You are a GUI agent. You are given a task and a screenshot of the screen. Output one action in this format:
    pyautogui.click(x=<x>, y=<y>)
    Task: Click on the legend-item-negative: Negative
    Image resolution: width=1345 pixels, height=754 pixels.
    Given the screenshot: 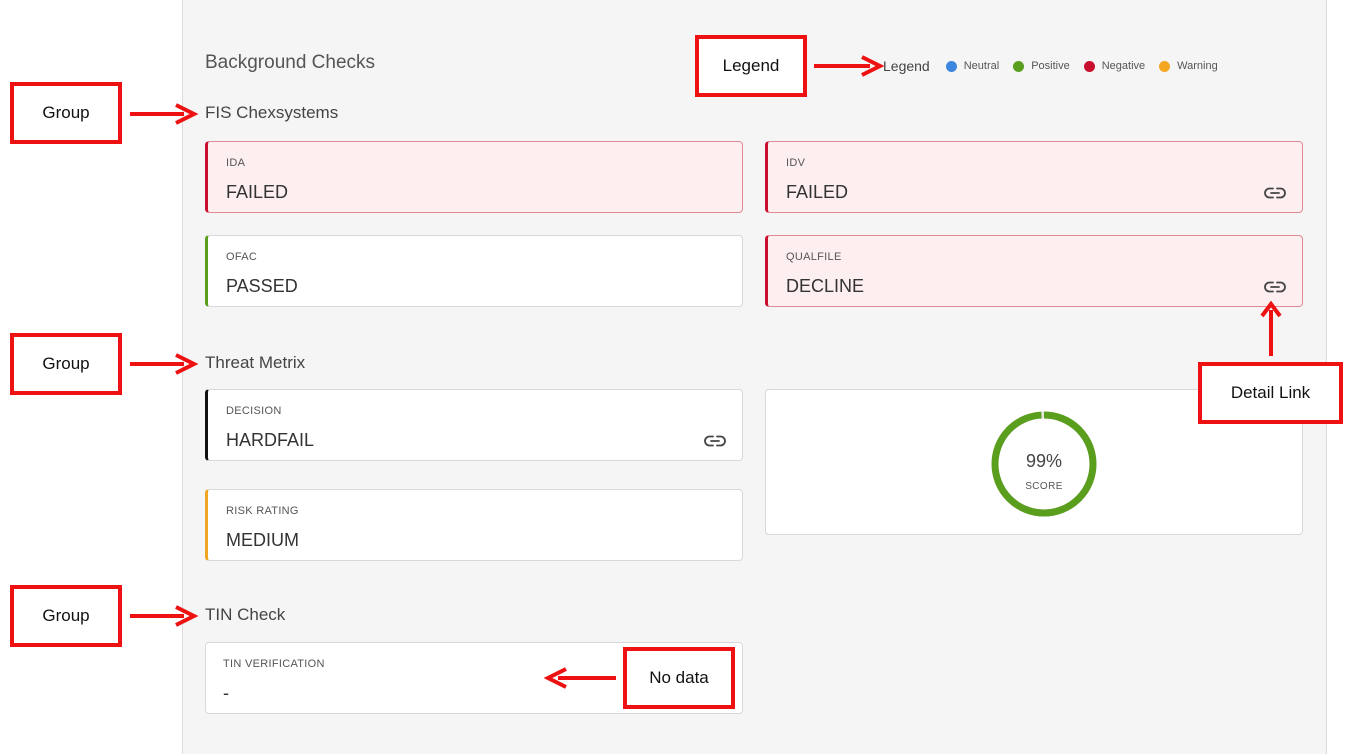 What is the action you would take?
    pyautogui.click(x=1114, y=66)
    